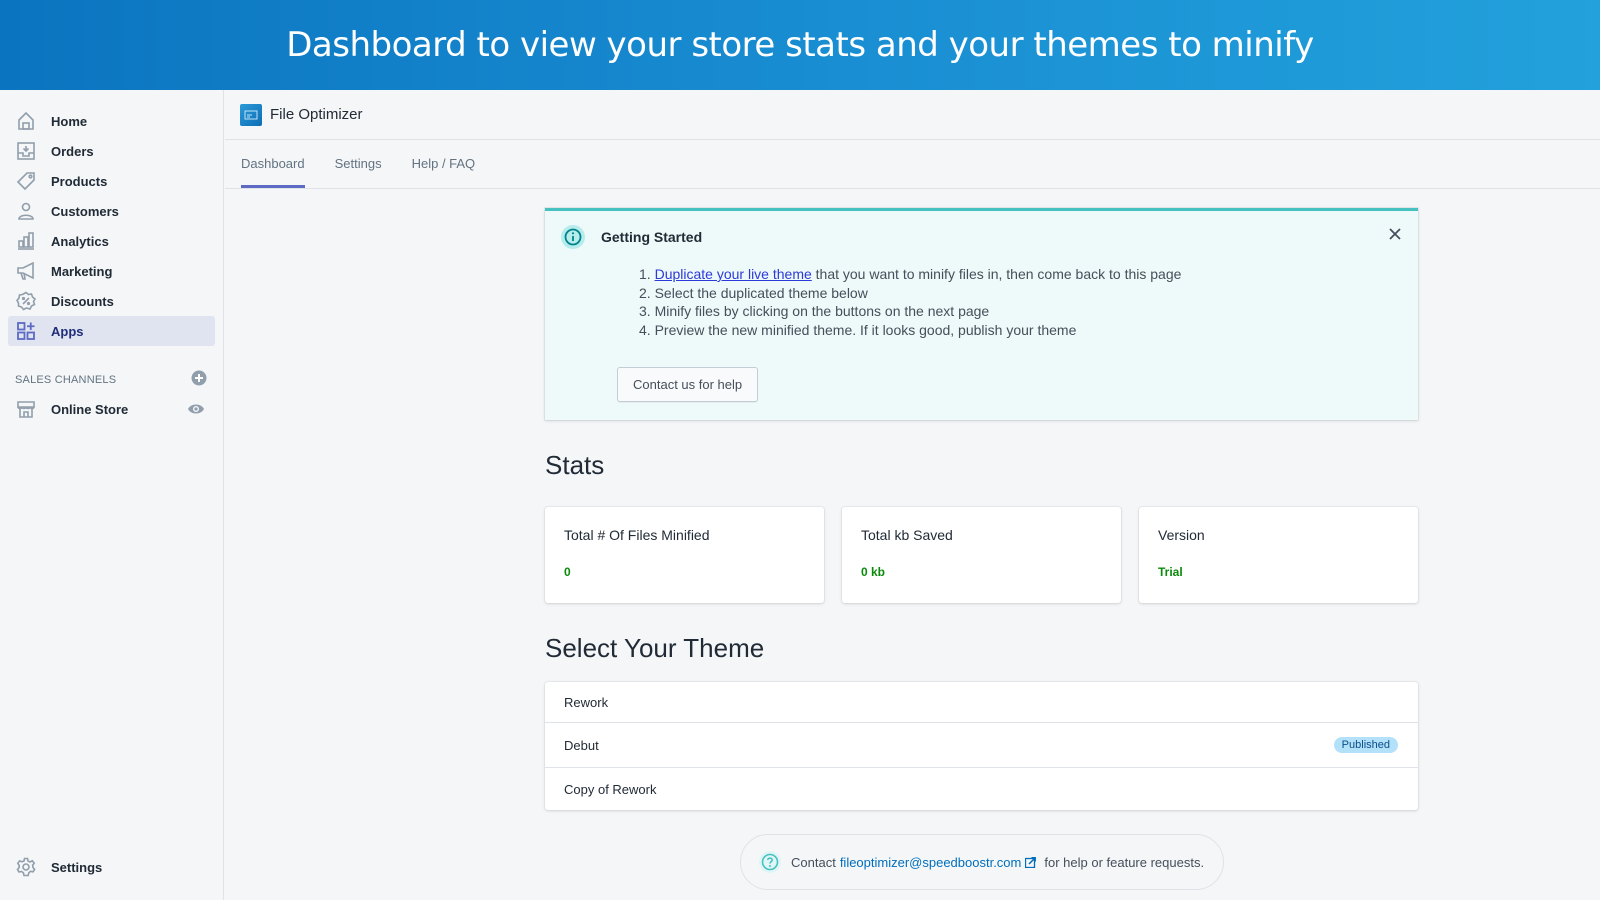  I want to click on stat-value: 0 kb, so click(873, 572).